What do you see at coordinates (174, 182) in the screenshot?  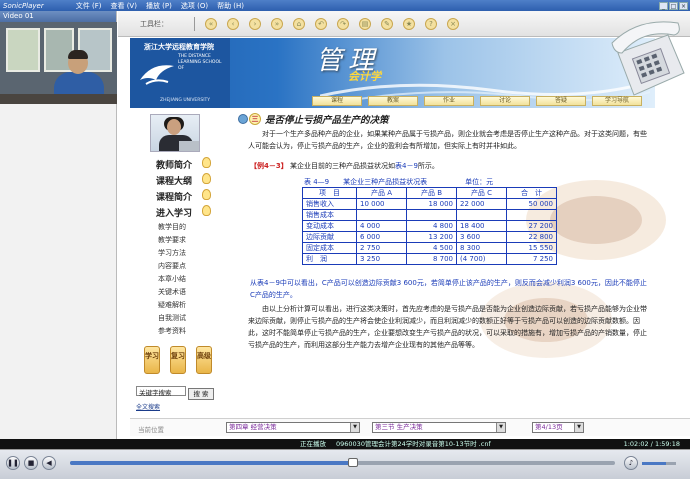 I see `nav-label: 课程大纲` at bounding box center [174, 182].